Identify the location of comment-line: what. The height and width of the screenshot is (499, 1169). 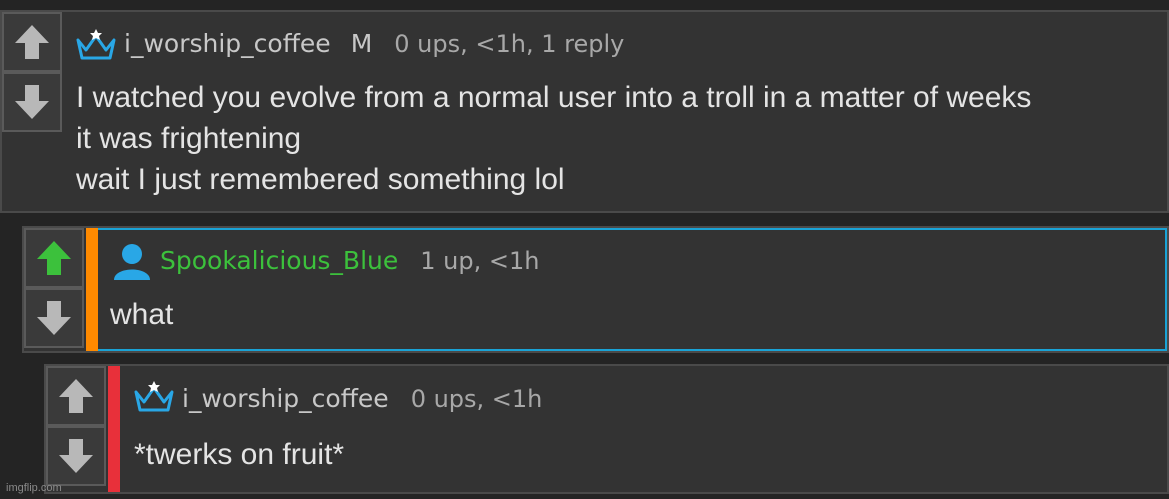
(142, 314).